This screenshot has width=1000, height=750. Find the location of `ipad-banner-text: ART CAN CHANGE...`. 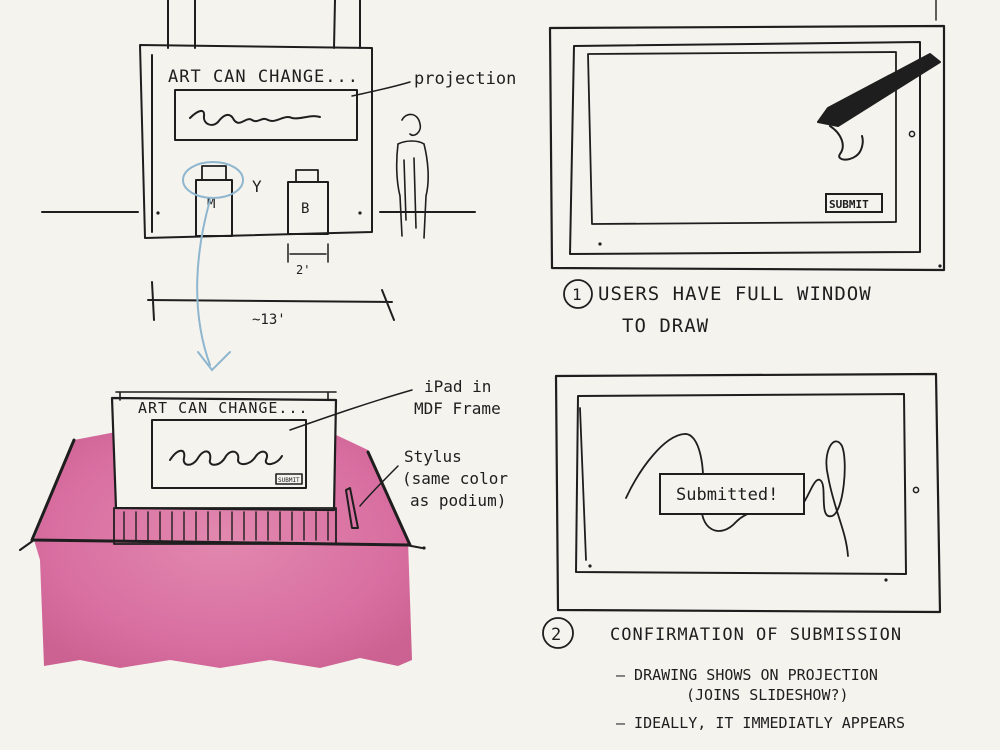

ipad-banner-text: ART CAN CHANGE... is located at coordinates (223, 408).